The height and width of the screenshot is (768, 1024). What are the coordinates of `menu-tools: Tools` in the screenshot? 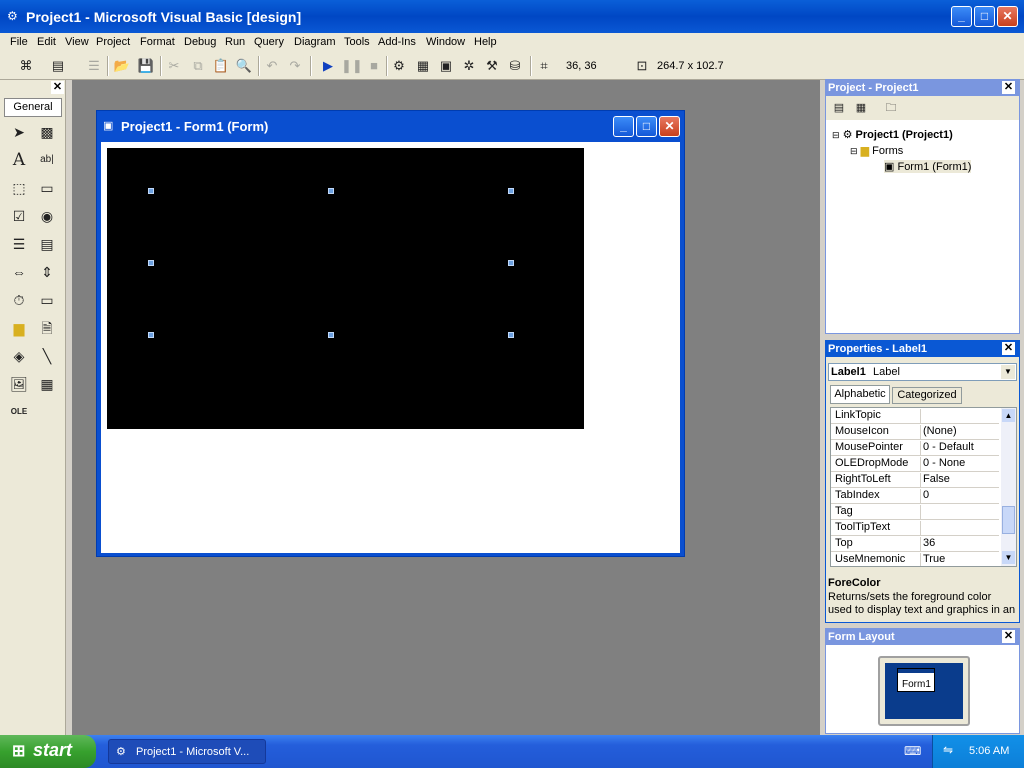 It's located at (357, 42).